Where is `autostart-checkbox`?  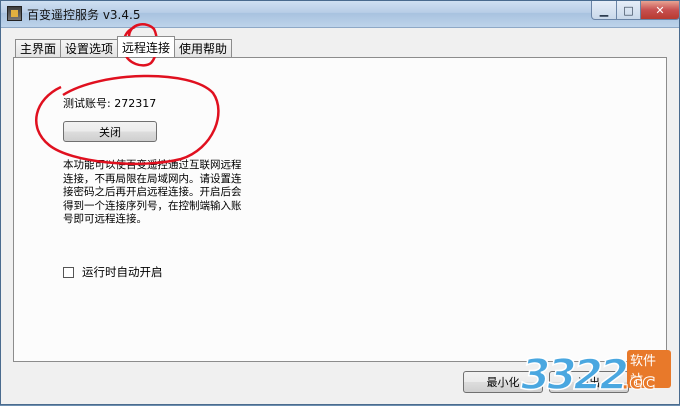 autostart-checkbox is located at coordinates (68, 272).